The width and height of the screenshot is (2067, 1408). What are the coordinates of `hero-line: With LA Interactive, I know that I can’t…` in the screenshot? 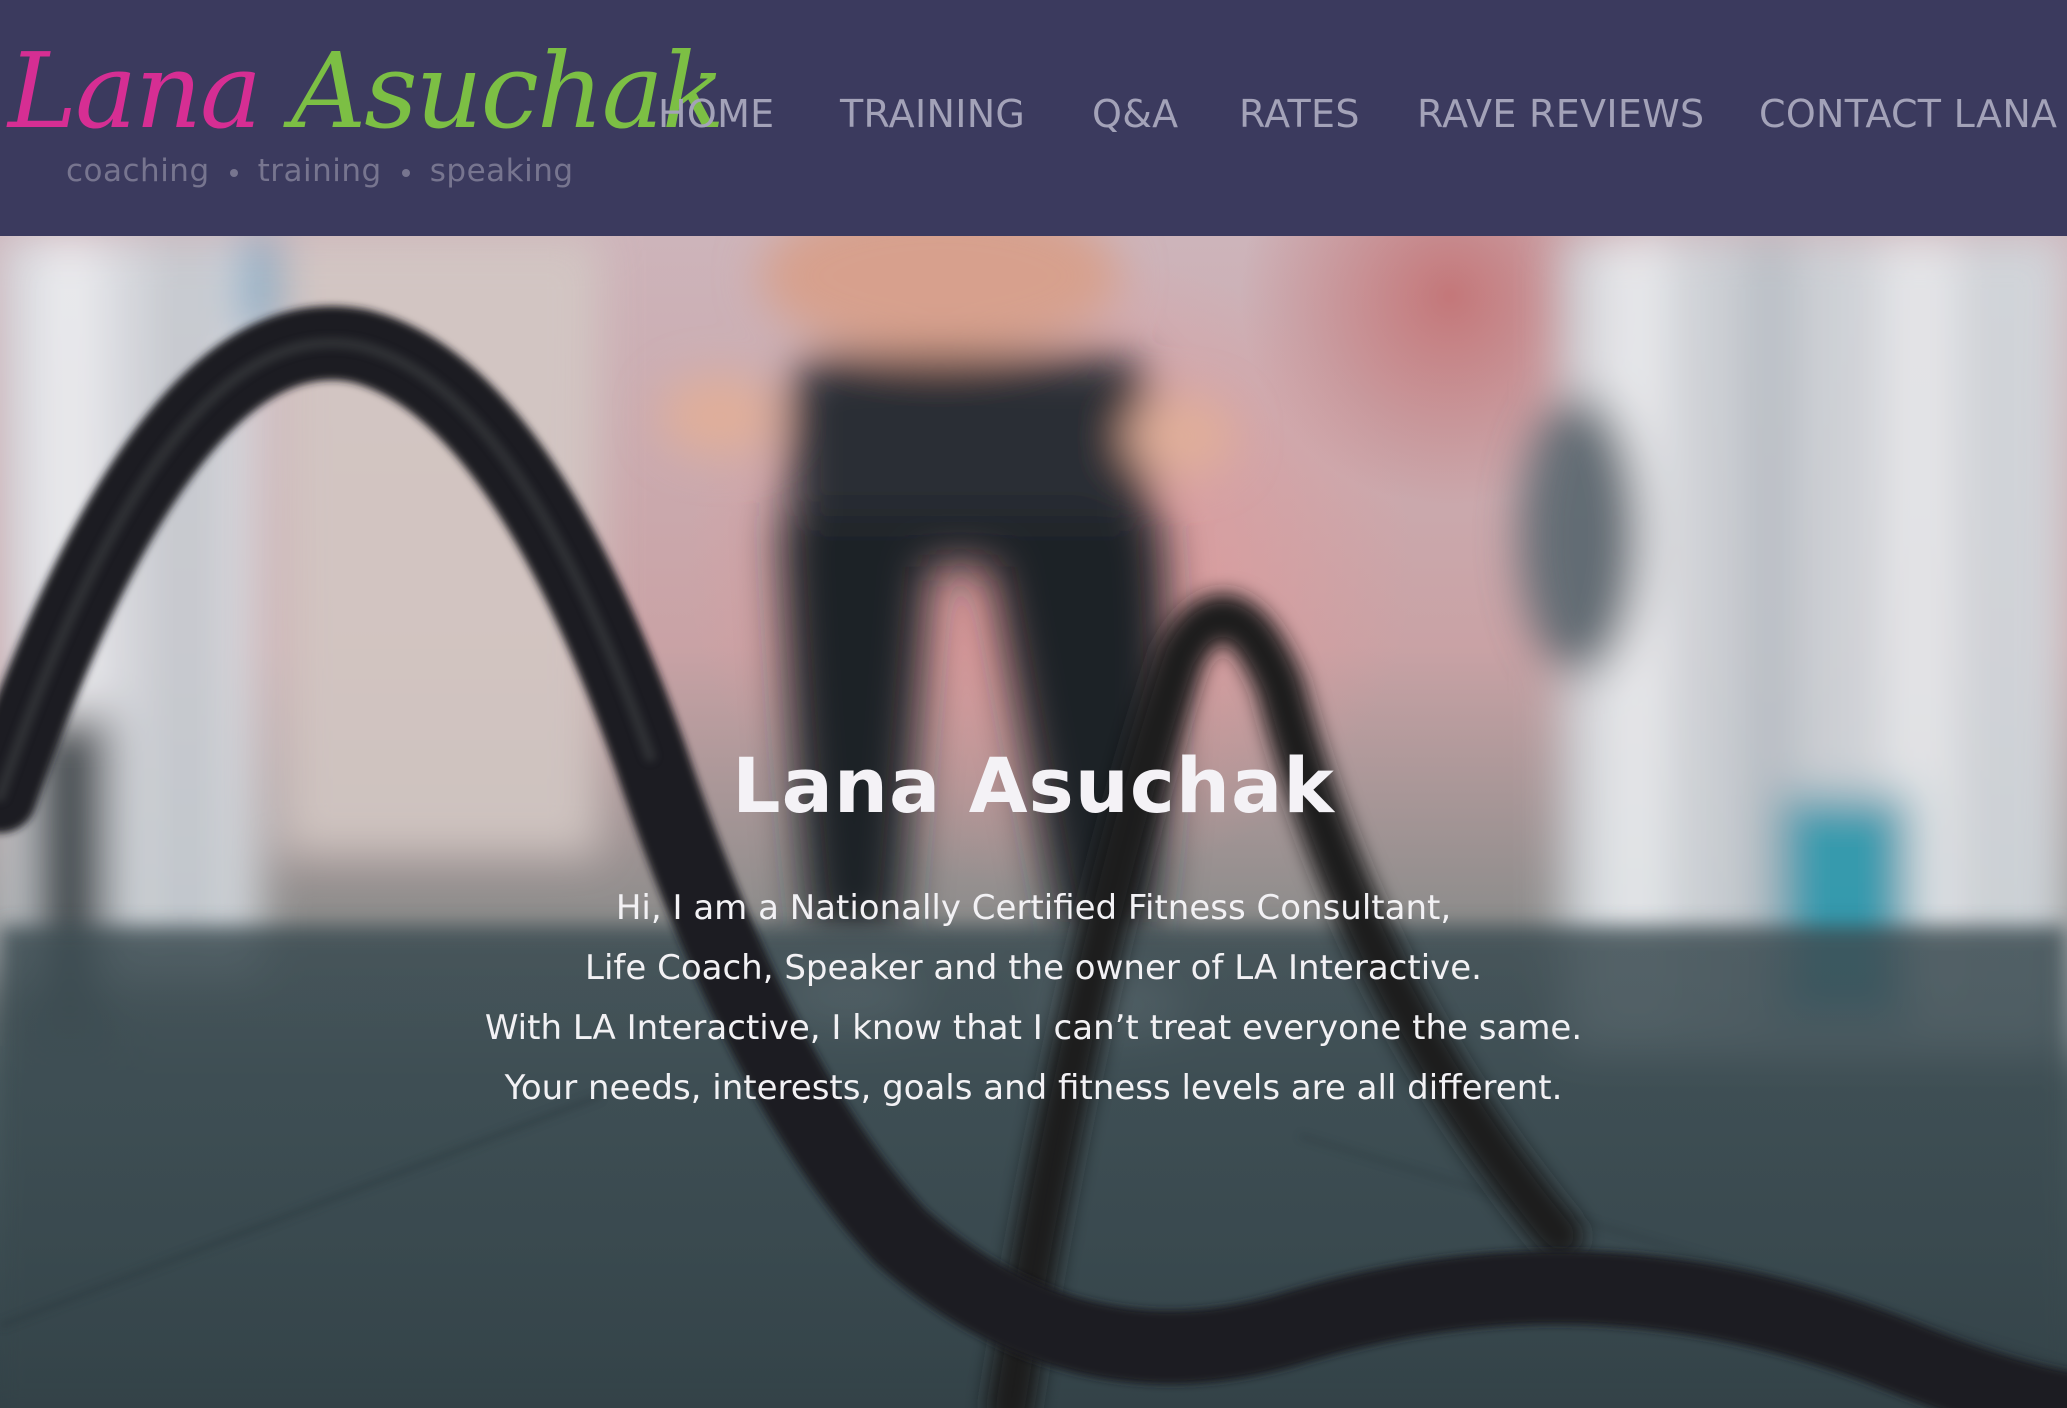 It's located at (1033, 1028).